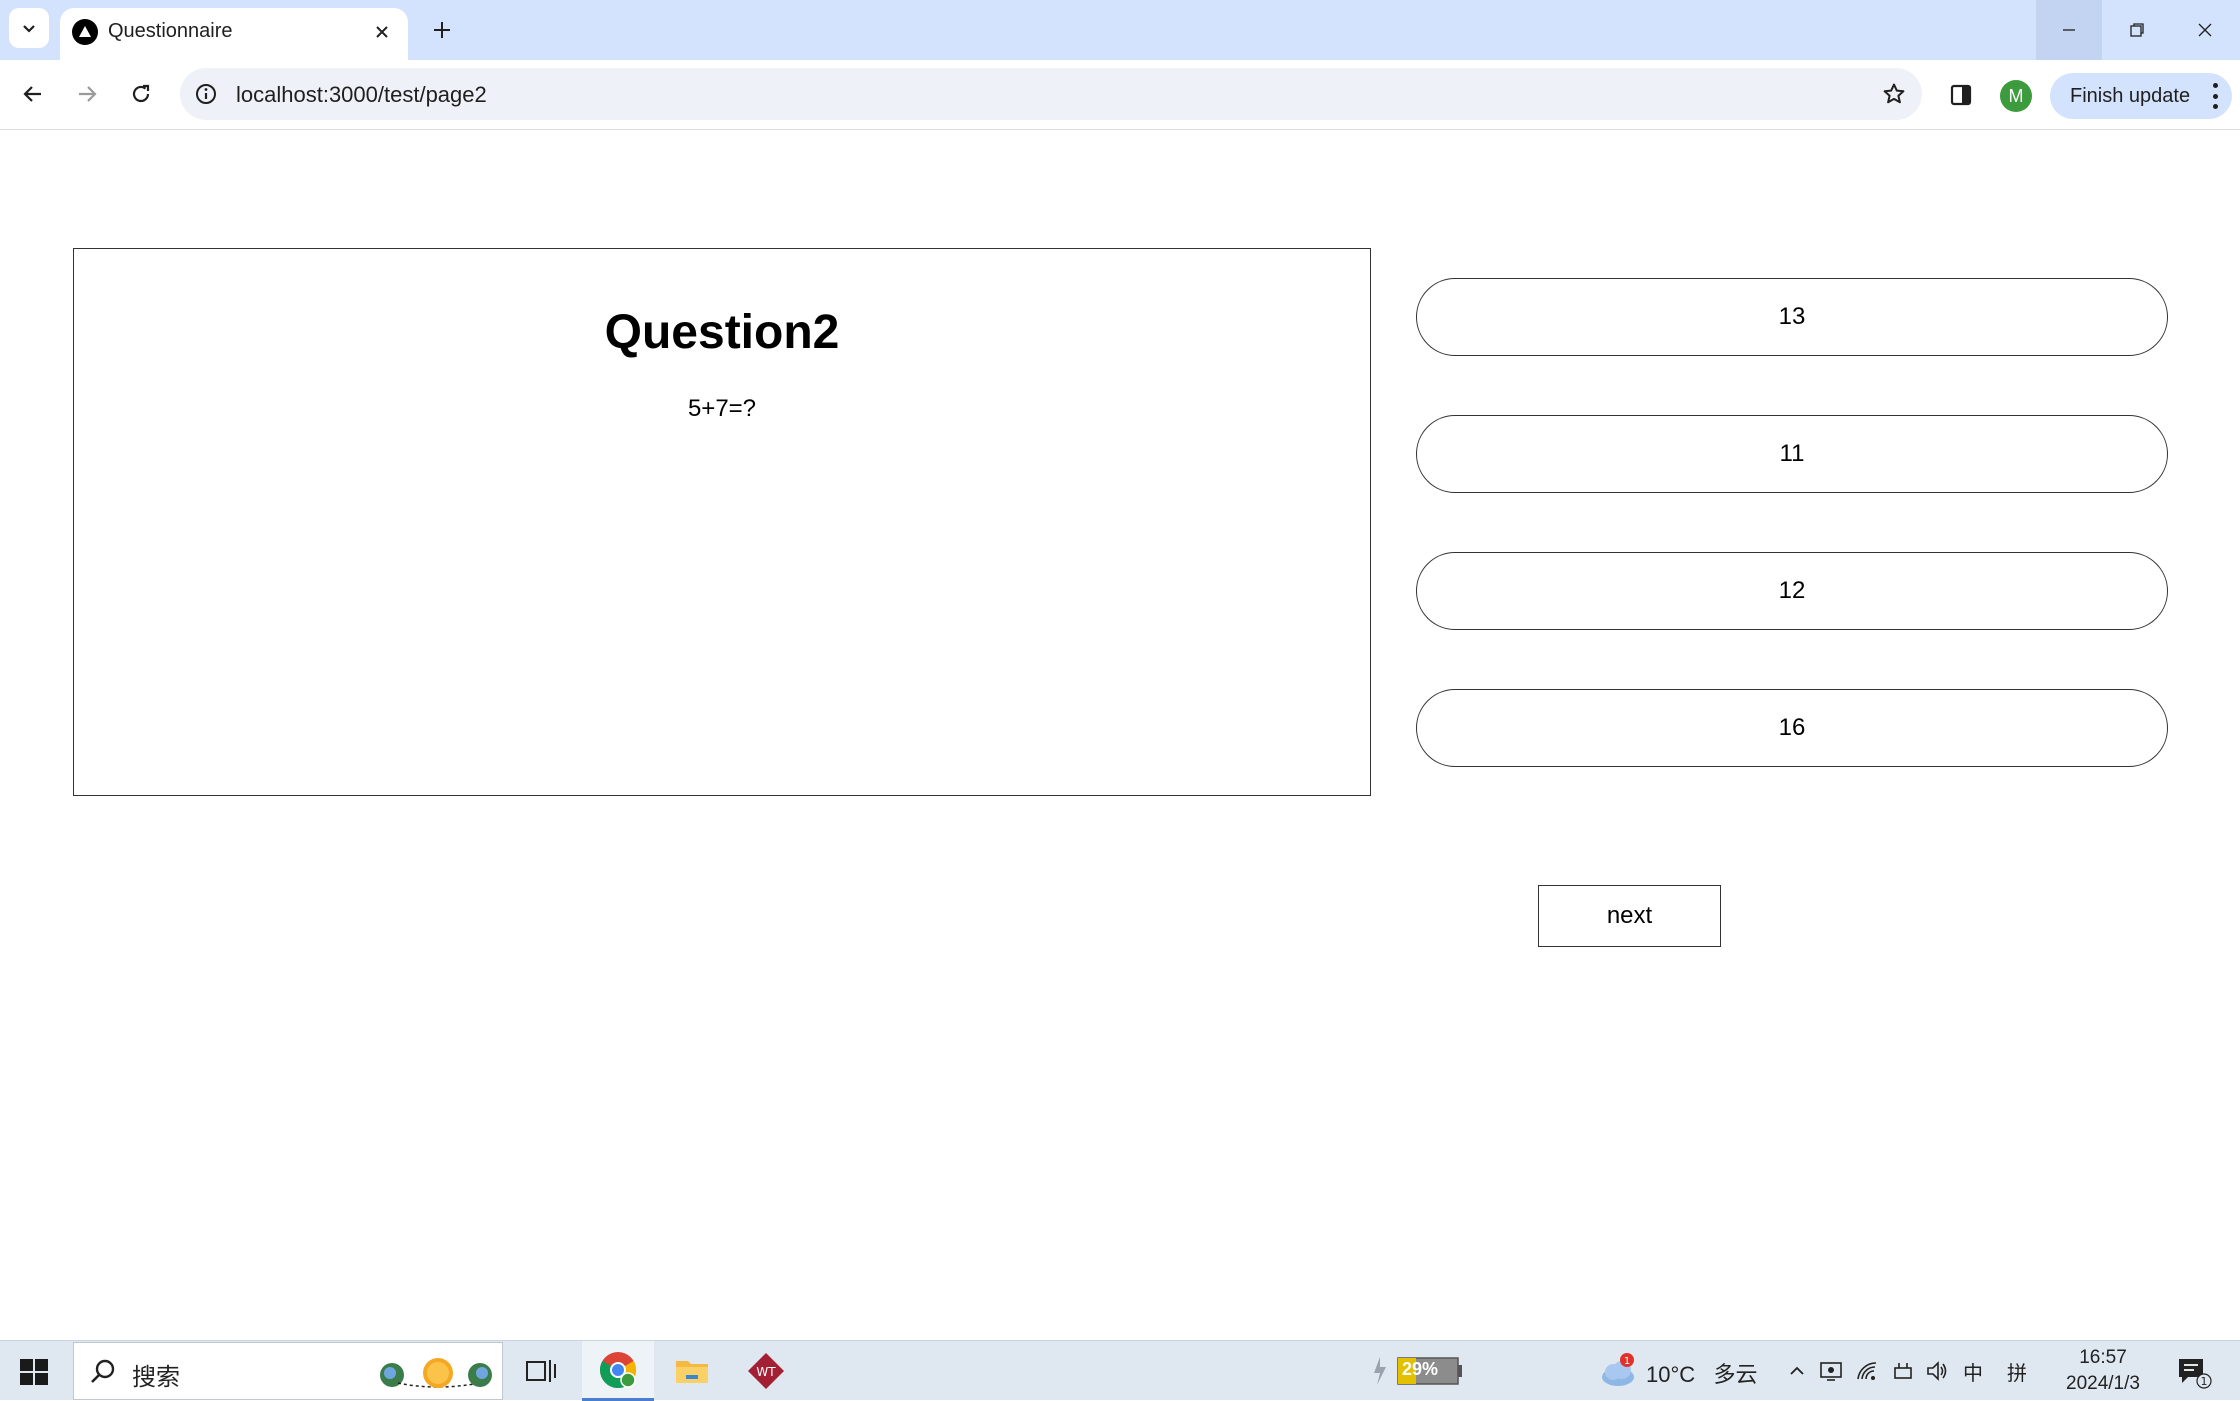  What do you see at coordinates (2016, 96) in the screenshot?
I see `profile-avatar: M` at bounding box center [2016, 96].